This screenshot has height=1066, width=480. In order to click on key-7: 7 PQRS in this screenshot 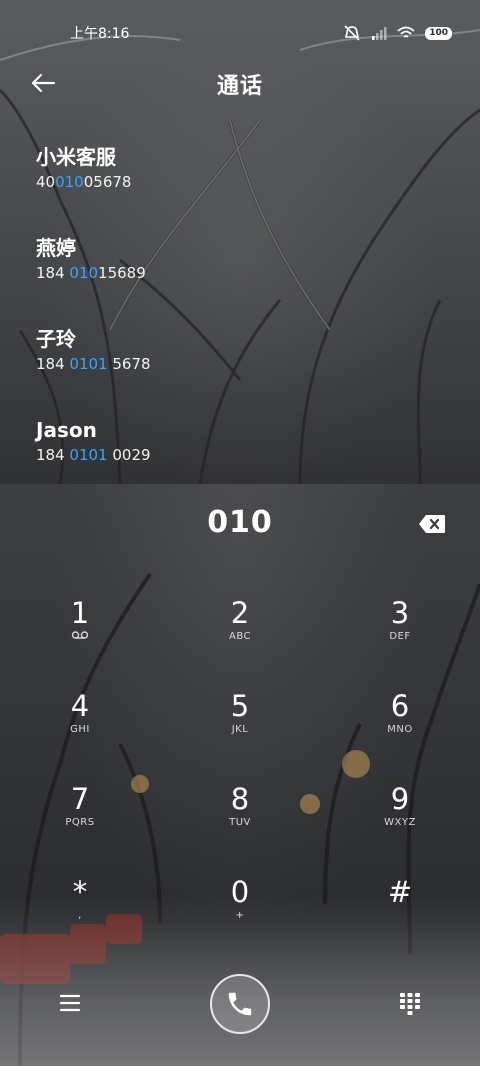, I will do `click(80, 822)`.